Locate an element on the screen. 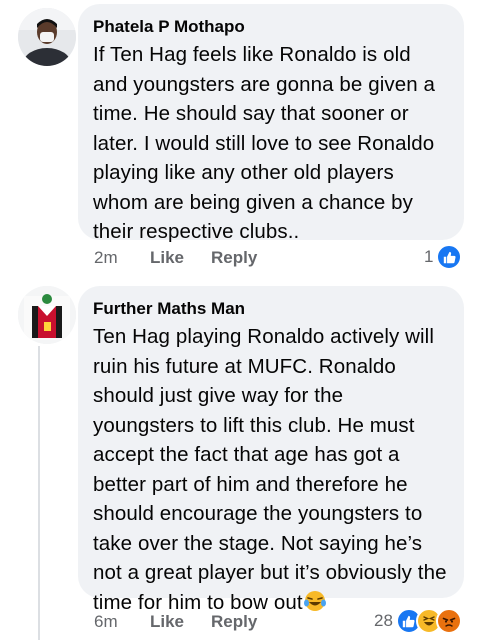  reaction-summary: 28 is located at coordinates (418, 621).